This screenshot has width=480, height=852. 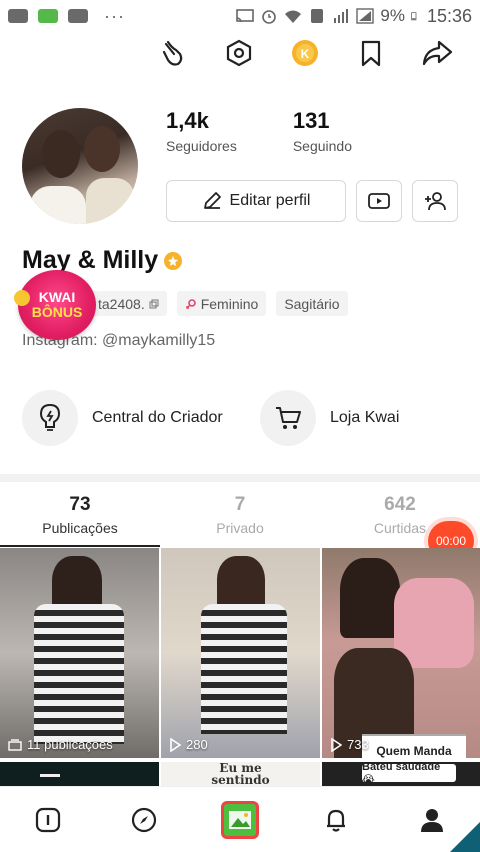 What do you see at coordinates (197, 744) in the screenshot?
I see `views-count: 280` at bounding box center [197, 744].